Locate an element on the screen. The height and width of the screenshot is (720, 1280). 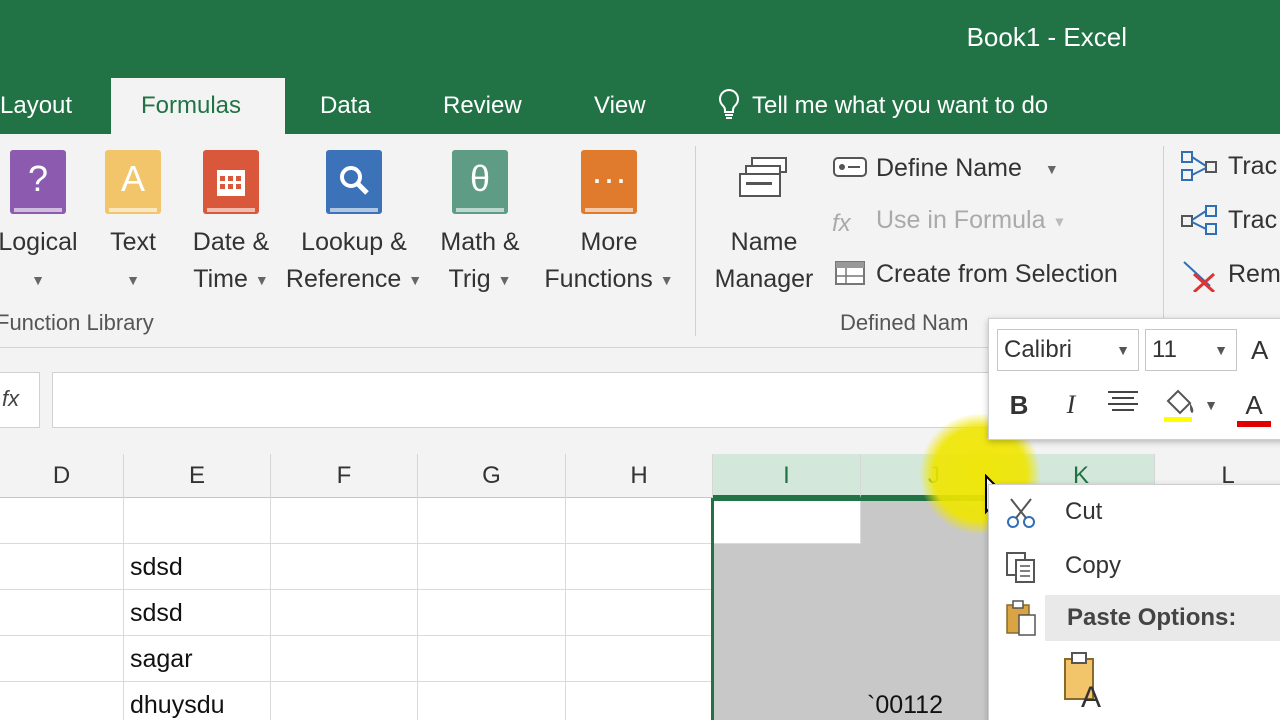
logical-button: ? Logical ▼ is located at coordinates (40, 224).